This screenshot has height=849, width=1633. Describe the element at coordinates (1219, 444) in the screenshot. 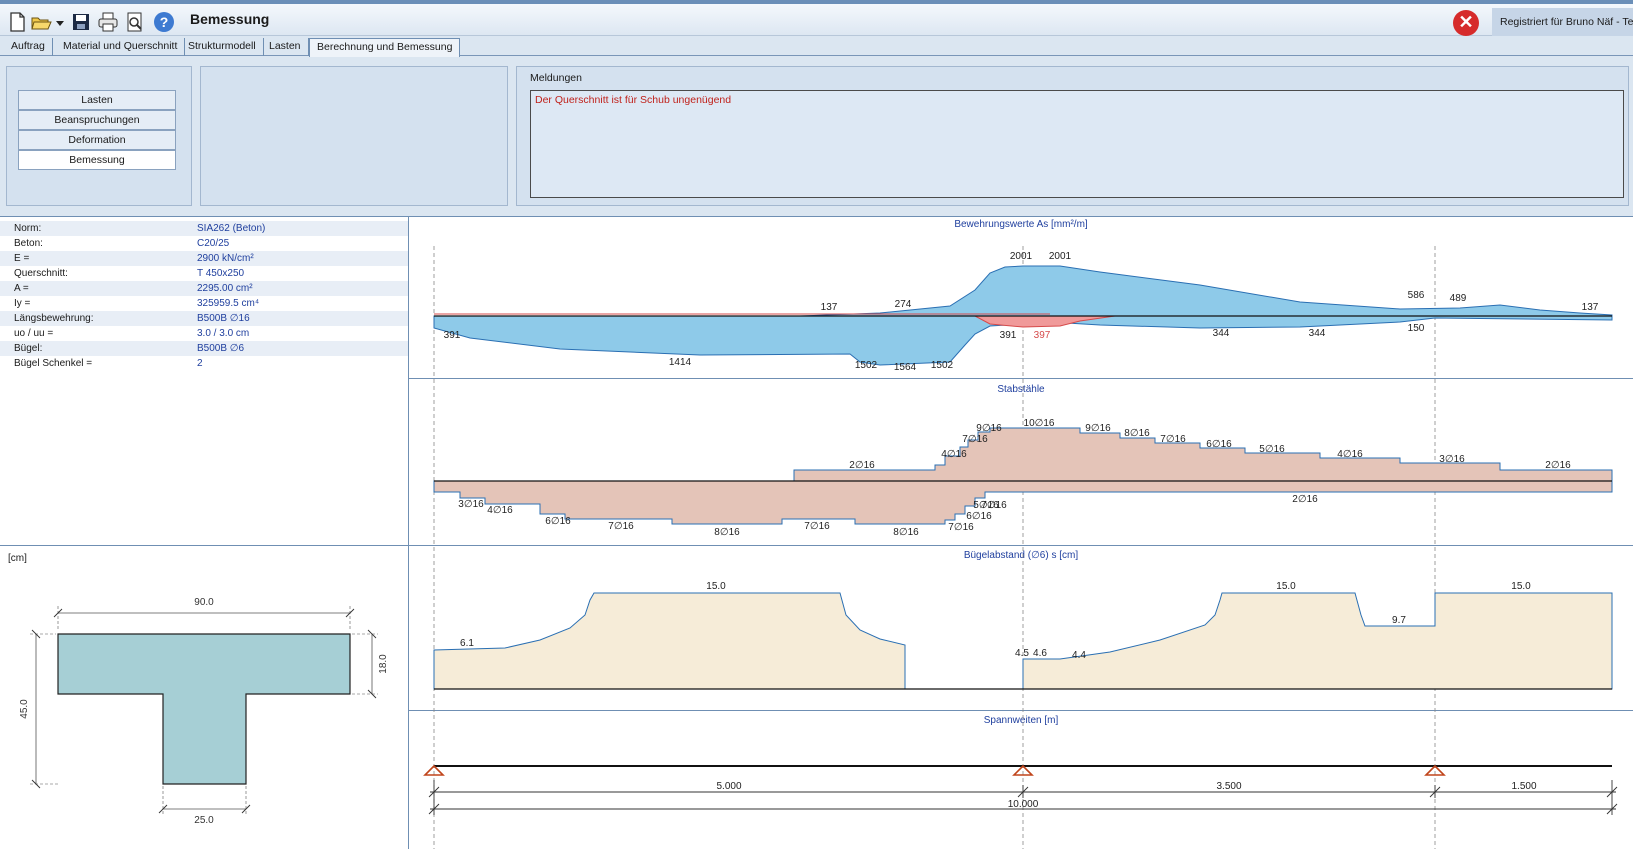

I see `top-bar-label: 6∅16` at that location.